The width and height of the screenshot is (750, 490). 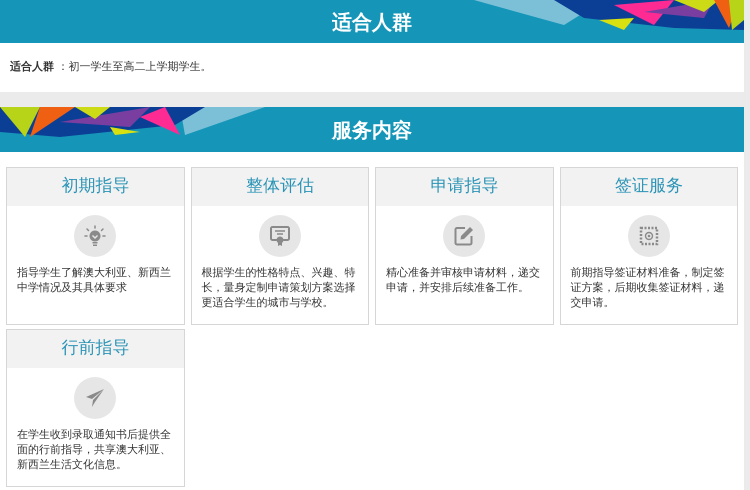 What do you see at coordinates (278, 288) in the screenshot?
I see `card-description: 根据学生的性格特点、兴趣、特长，量身定制申请策划方案选择更适合学生的城市与学校。` at bounding box center [278, 288].